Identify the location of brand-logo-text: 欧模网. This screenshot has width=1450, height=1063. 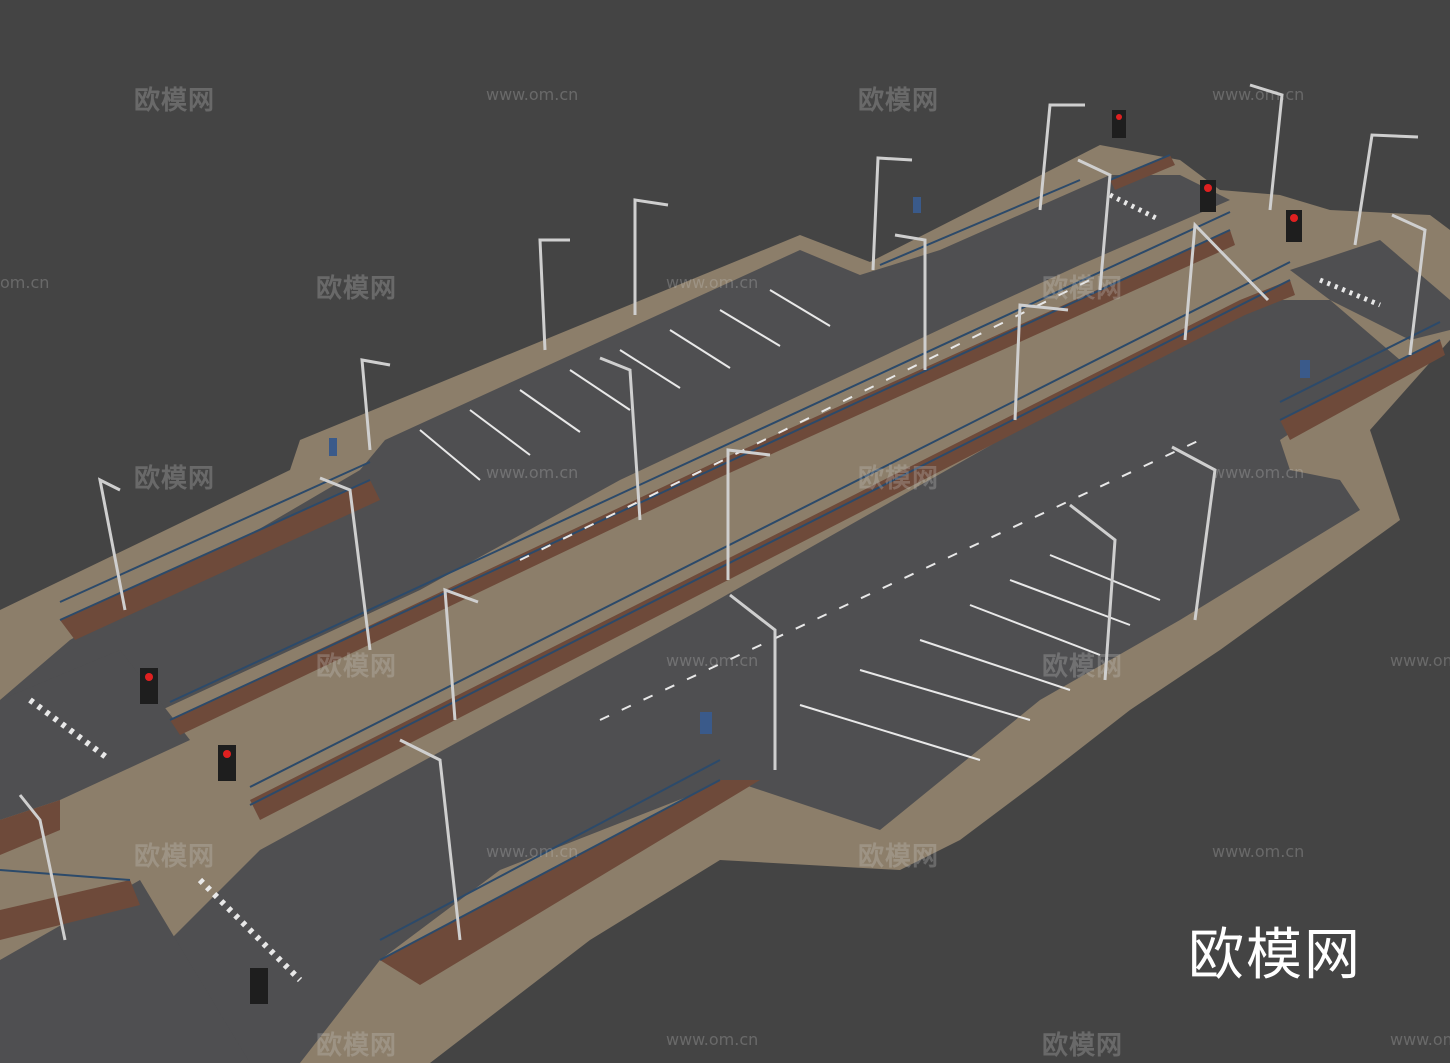
(1275, 955).